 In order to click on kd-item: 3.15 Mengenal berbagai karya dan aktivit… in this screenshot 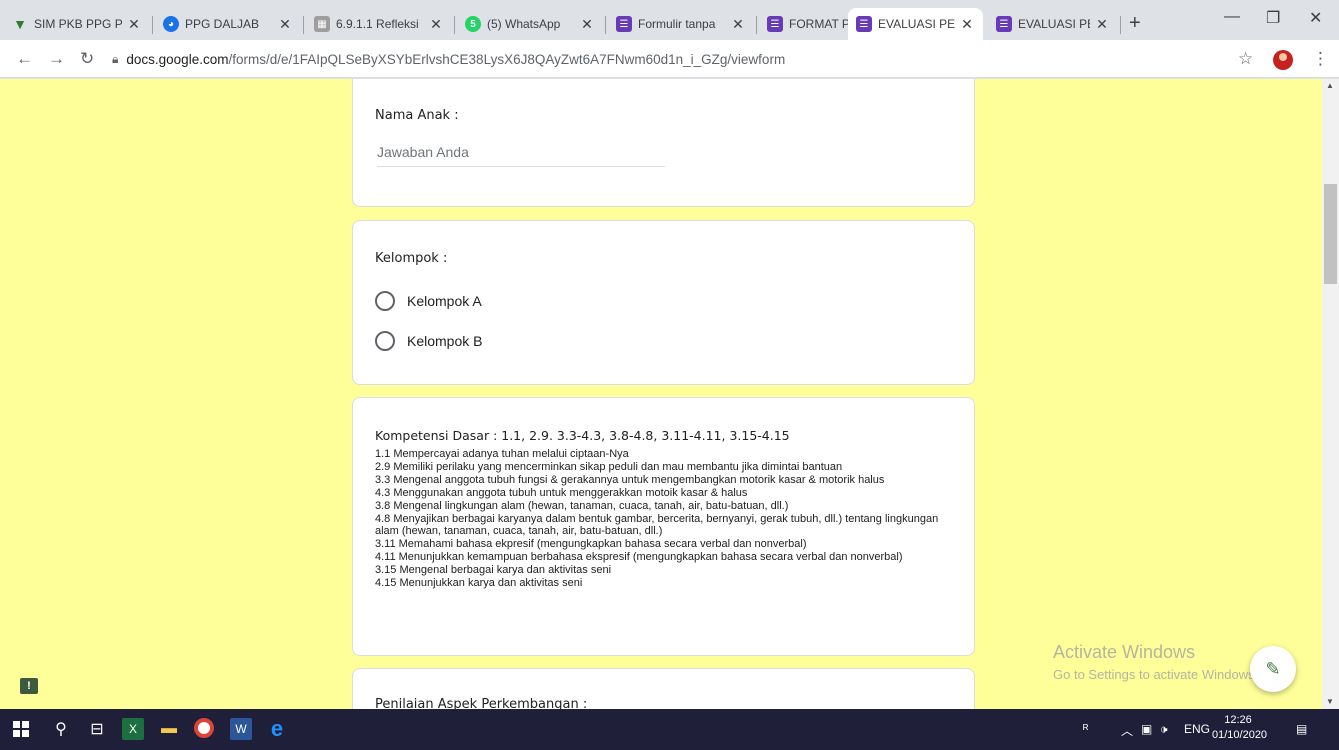, I will do `click(493, 570)`.